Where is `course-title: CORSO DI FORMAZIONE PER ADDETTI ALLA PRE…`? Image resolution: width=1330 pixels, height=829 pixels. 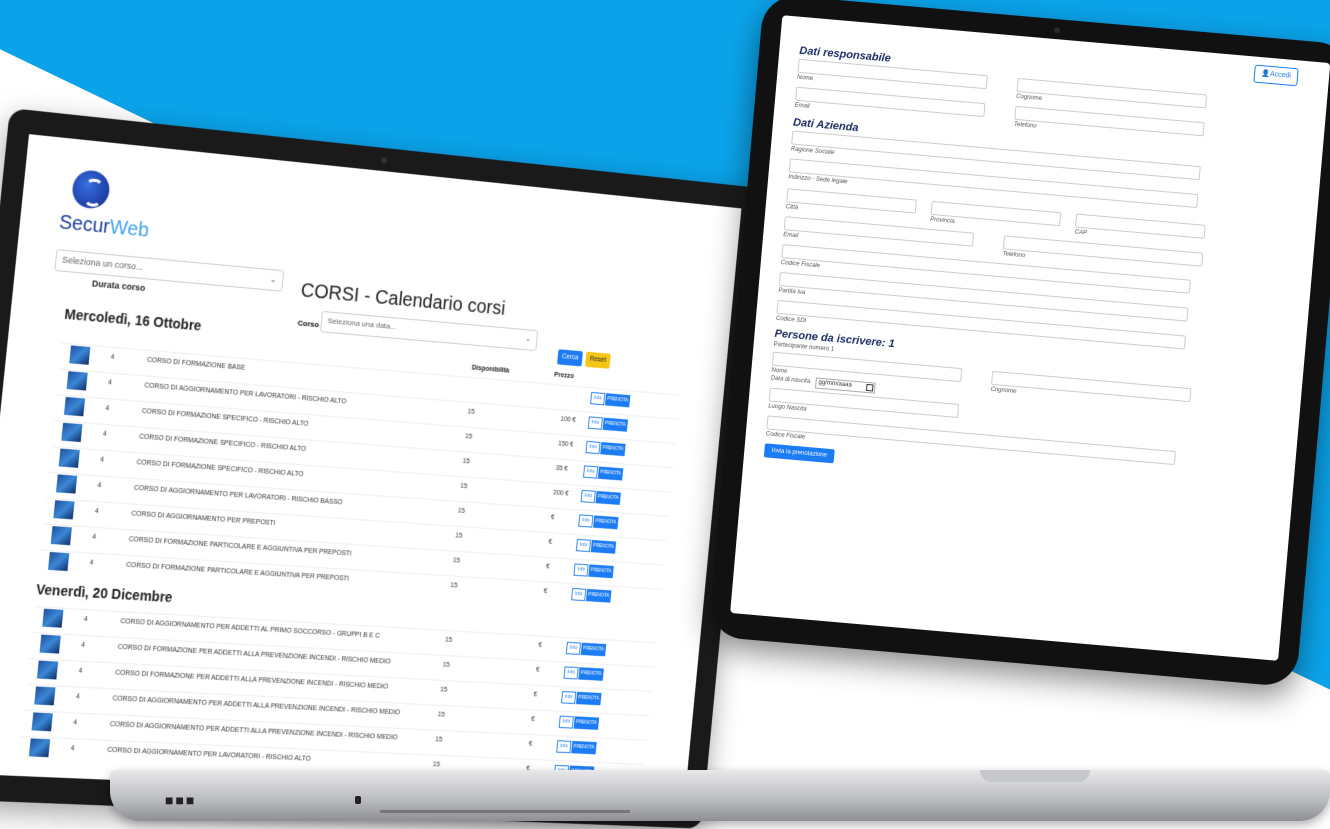
course-title: CORSO DI FORMAZIONE PER ADDETTI ALLA PRE… is located at coordinates (251, 680).